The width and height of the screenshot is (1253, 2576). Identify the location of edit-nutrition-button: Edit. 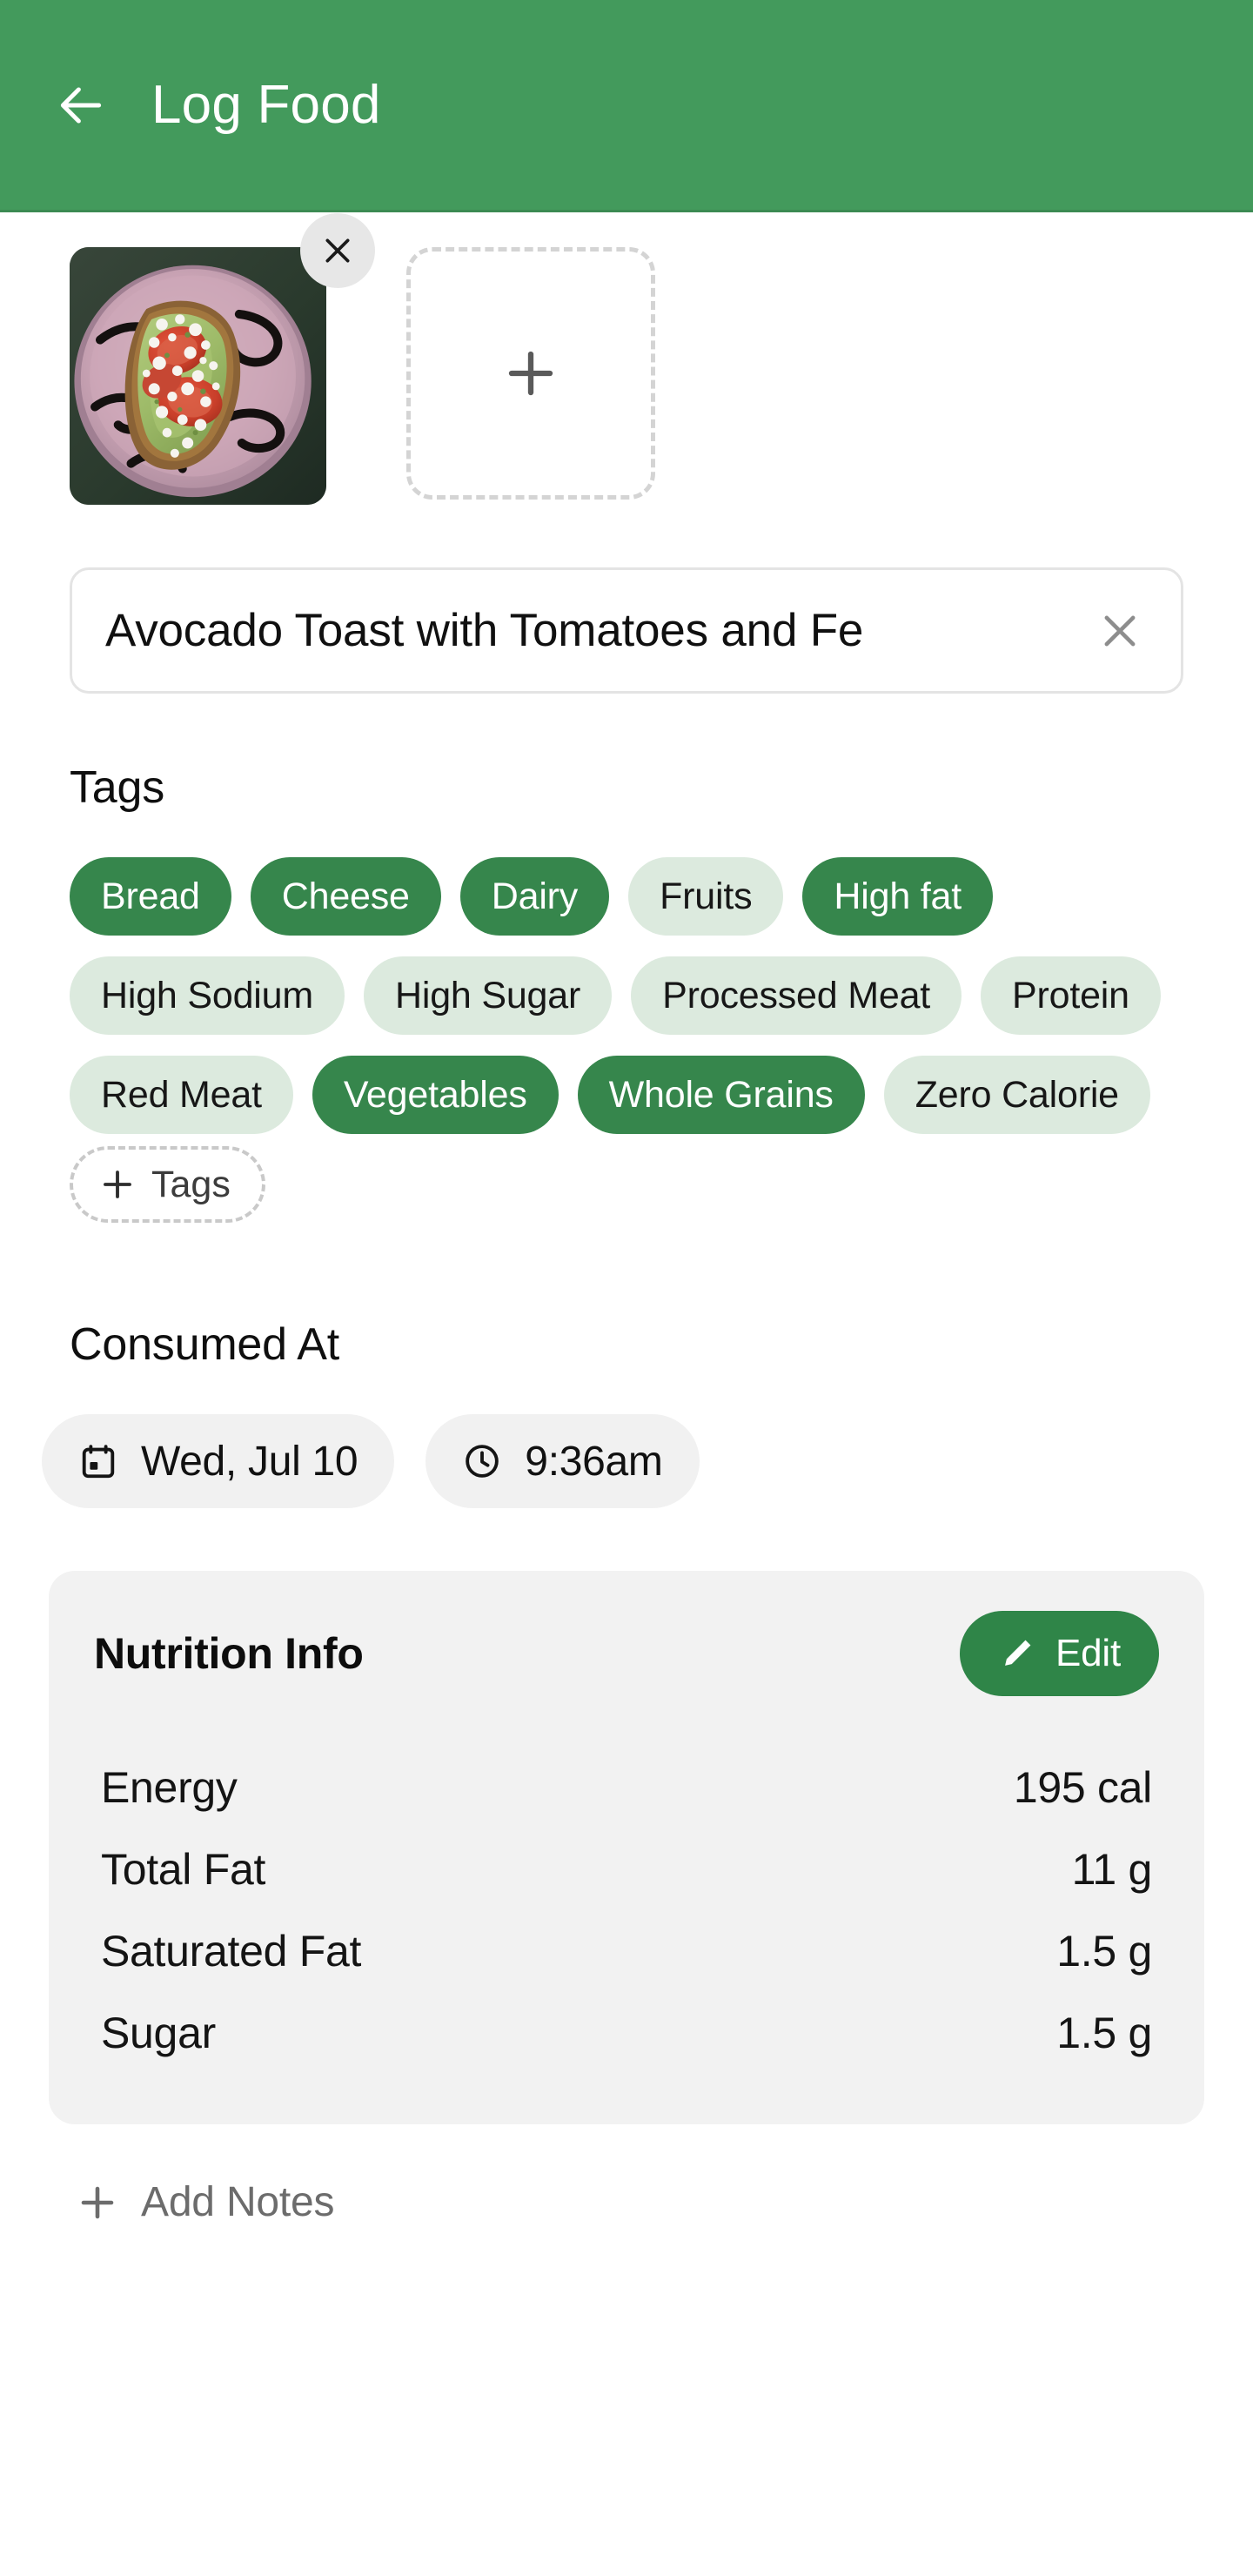
(1059, 1653).